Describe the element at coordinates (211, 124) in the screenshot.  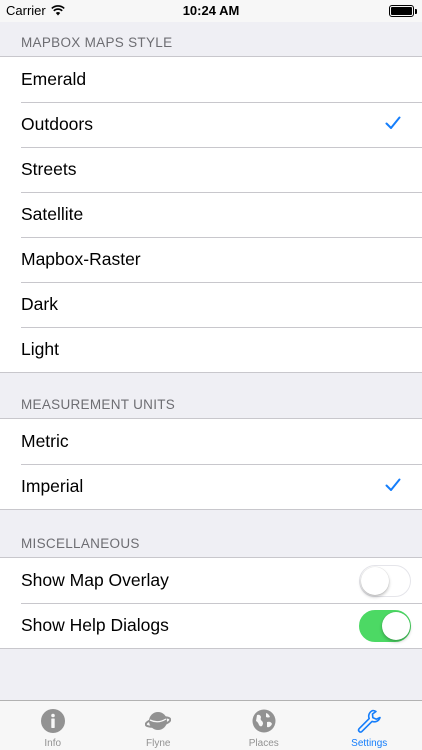
I see `map-style-option-outdoors: Outdoors` at that location.